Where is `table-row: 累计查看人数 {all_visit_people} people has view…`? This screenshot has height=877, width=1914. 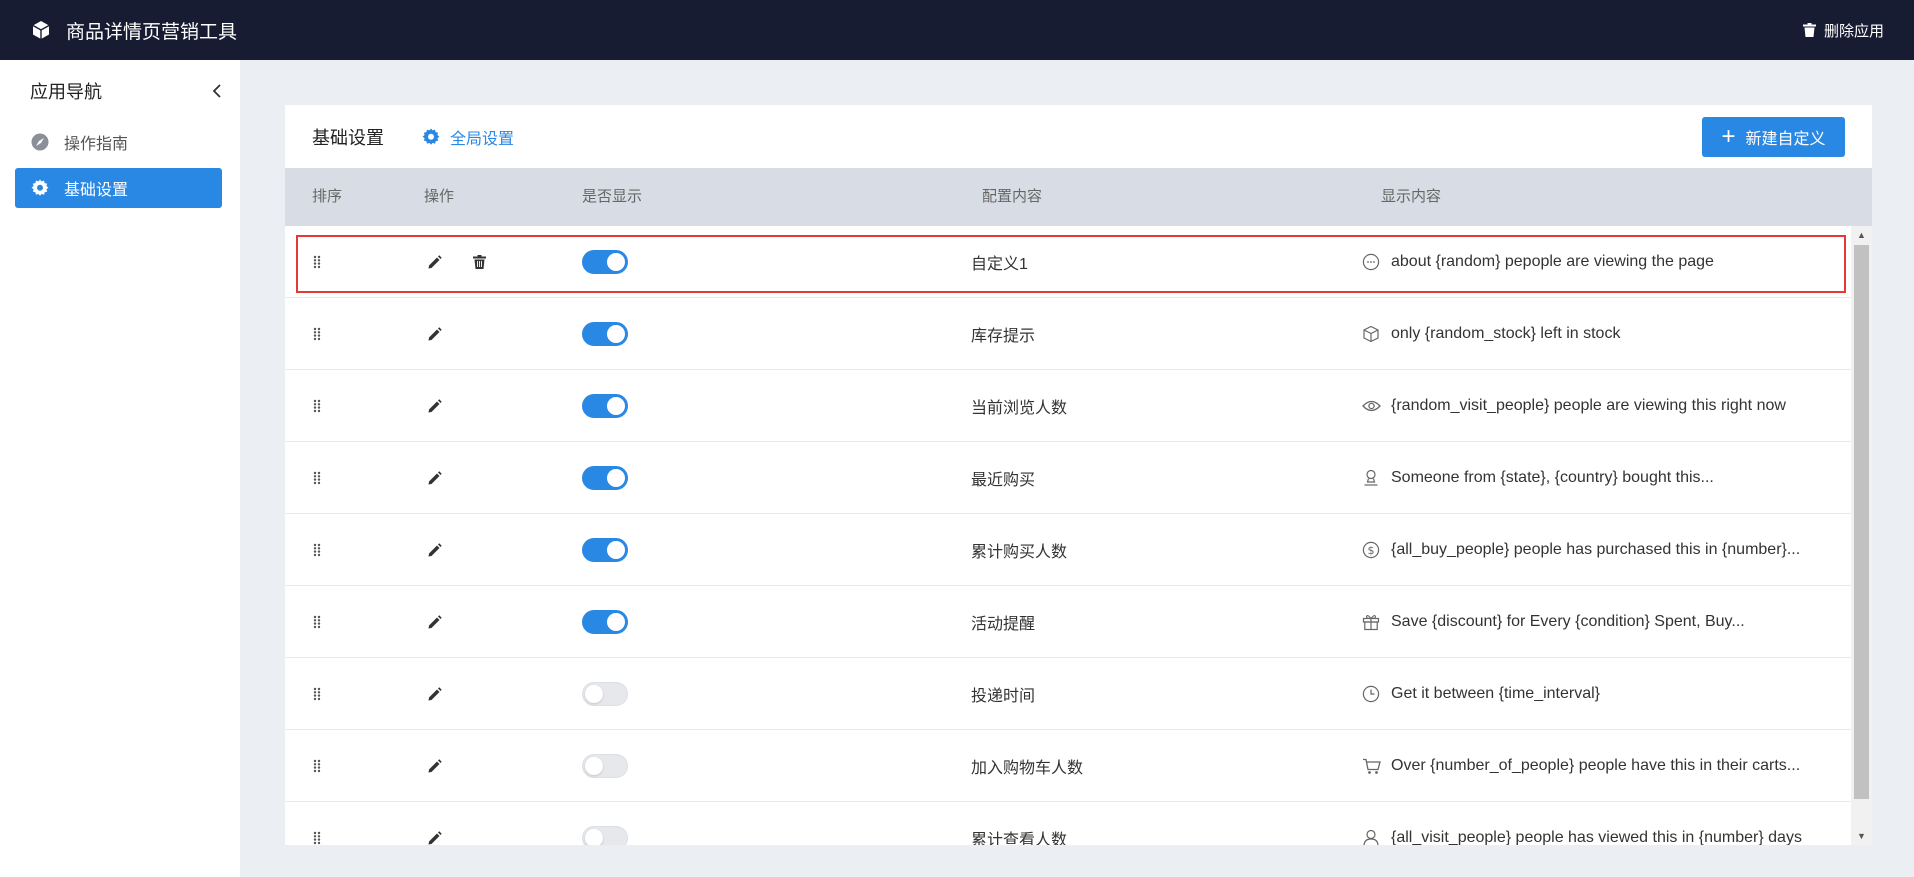
table-row: 累计查看人数 {all_visit_people} people has view… is located at coordinates (1068, 823).